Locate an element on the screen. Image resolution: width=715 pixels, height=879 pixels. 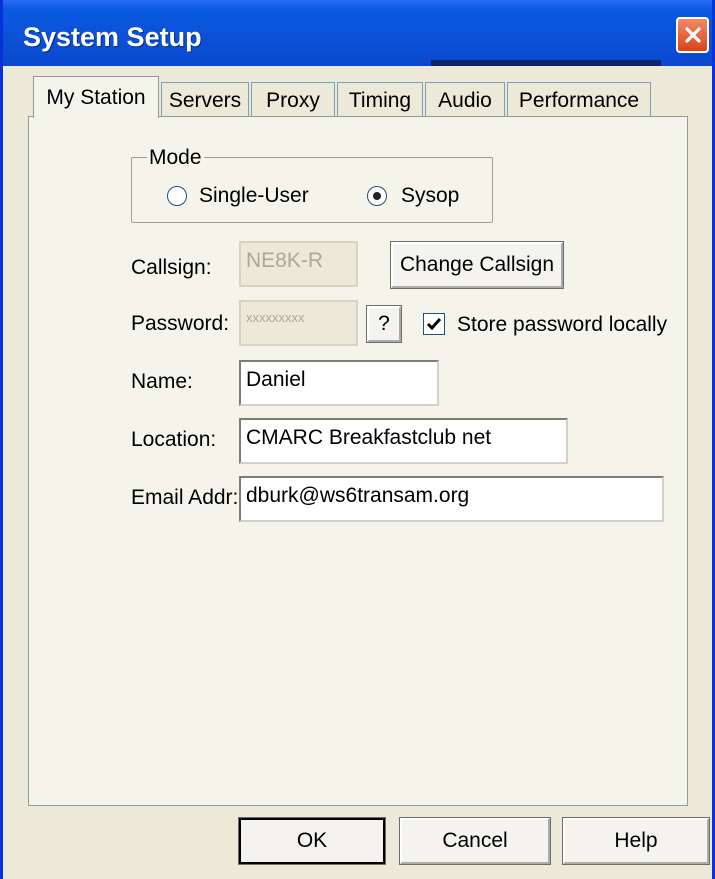
password-label: Password: is located at coordinates (180, 323).